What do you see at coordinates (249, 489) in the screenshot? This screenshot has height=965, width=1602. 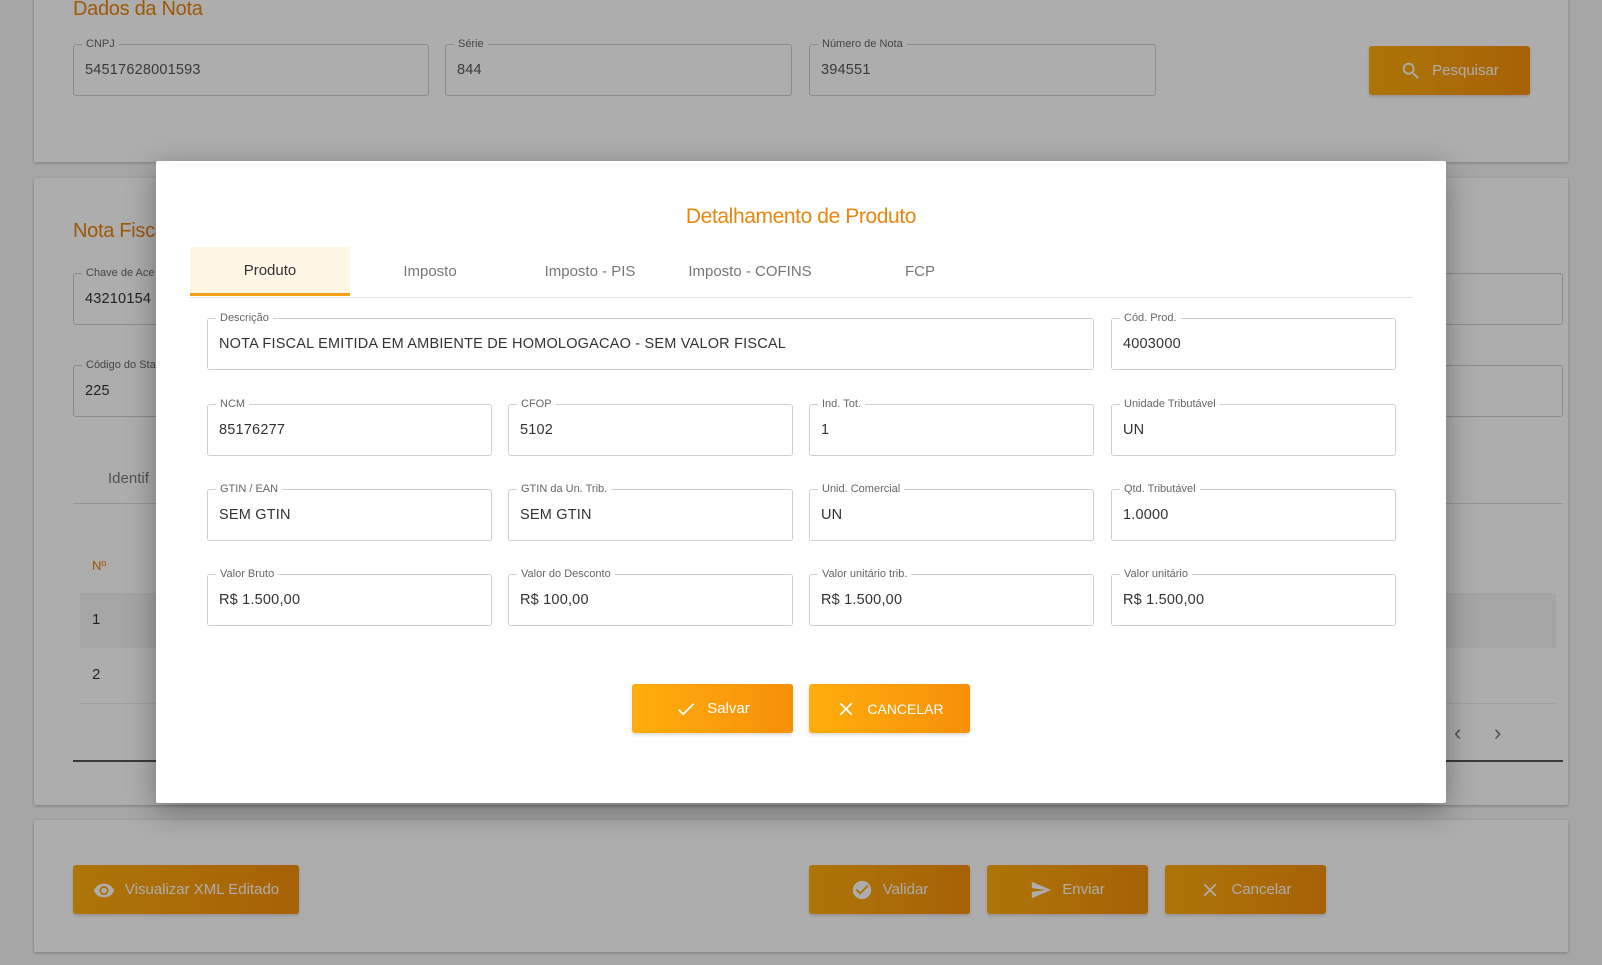 I see `gtin-ean-label: GTIN / EAN` at bounding box center [249, 489].